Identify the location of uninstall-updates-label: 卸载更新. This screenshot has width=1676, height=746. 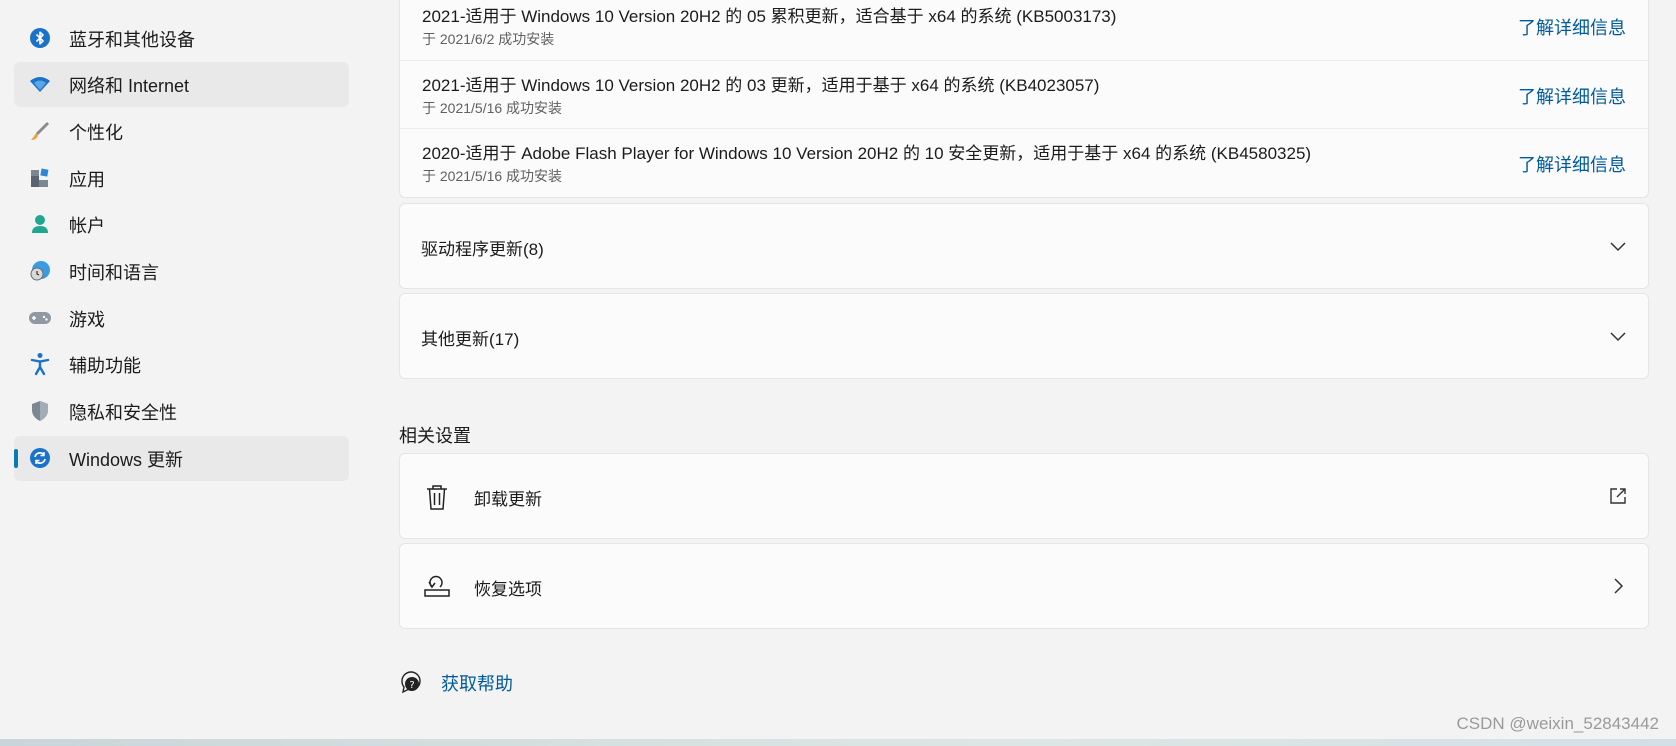
(508, 499).